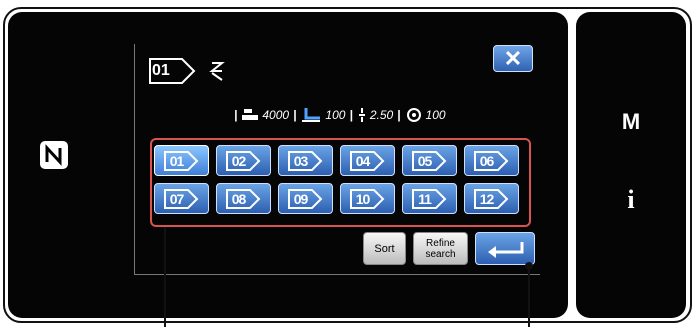 The height and width of the screenshot is (327, 696). I want to click on pattern-tag-icon: 12, so click(491, 199).